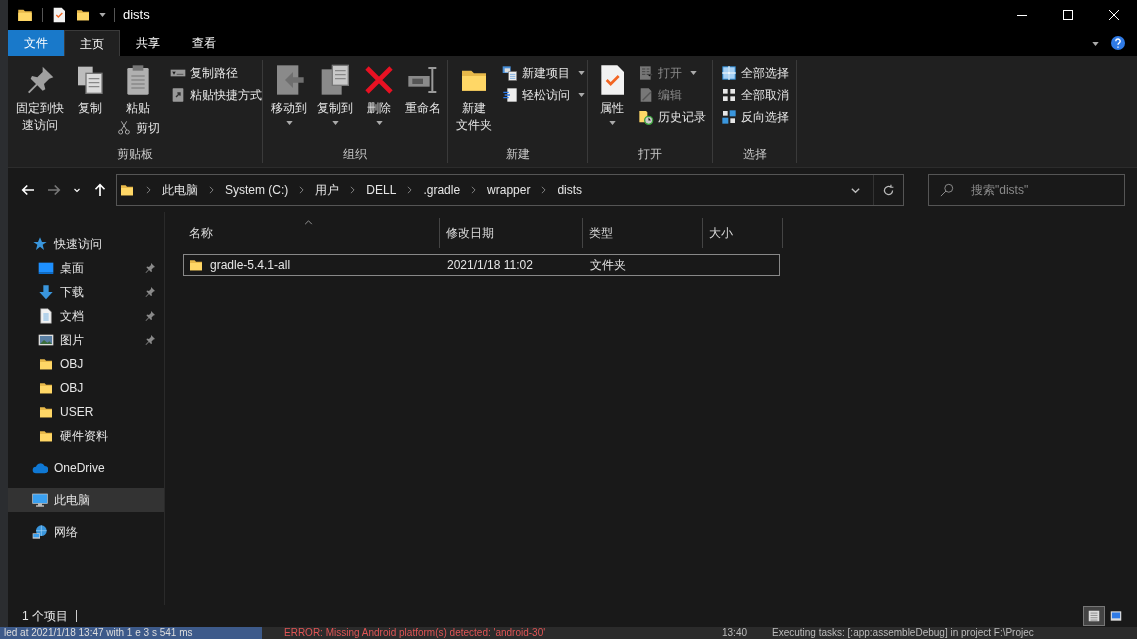 Image resolution: width=1137 pixels, height=639 pixels. What do you see at coordinates (327, 190) in the screenshot?
I see `breadcrumb-segment: 用户` at bounding box center [327, 190].